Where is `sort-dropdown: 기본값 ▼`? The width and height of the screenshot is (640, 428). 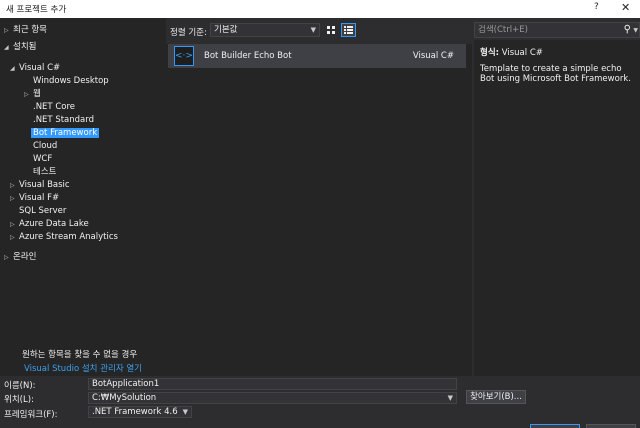 sort-dropdown: 기본값 ▼ is located at coordinates (265, 30).